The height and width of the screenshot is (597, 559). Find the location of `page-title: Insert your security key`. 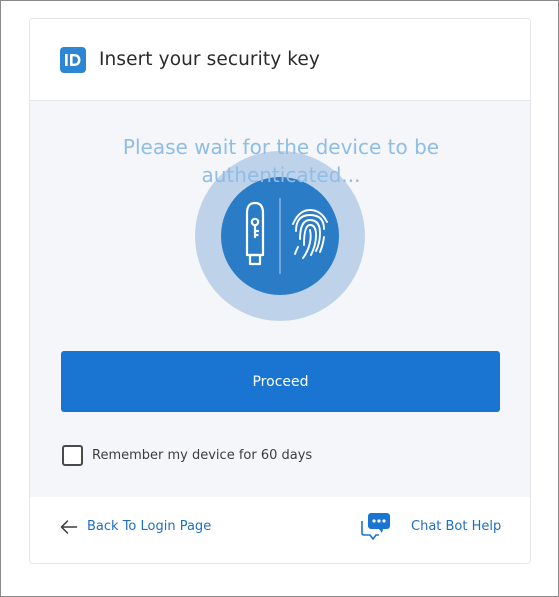

page-title: Insert your security key is located at coordinates (209, 59).